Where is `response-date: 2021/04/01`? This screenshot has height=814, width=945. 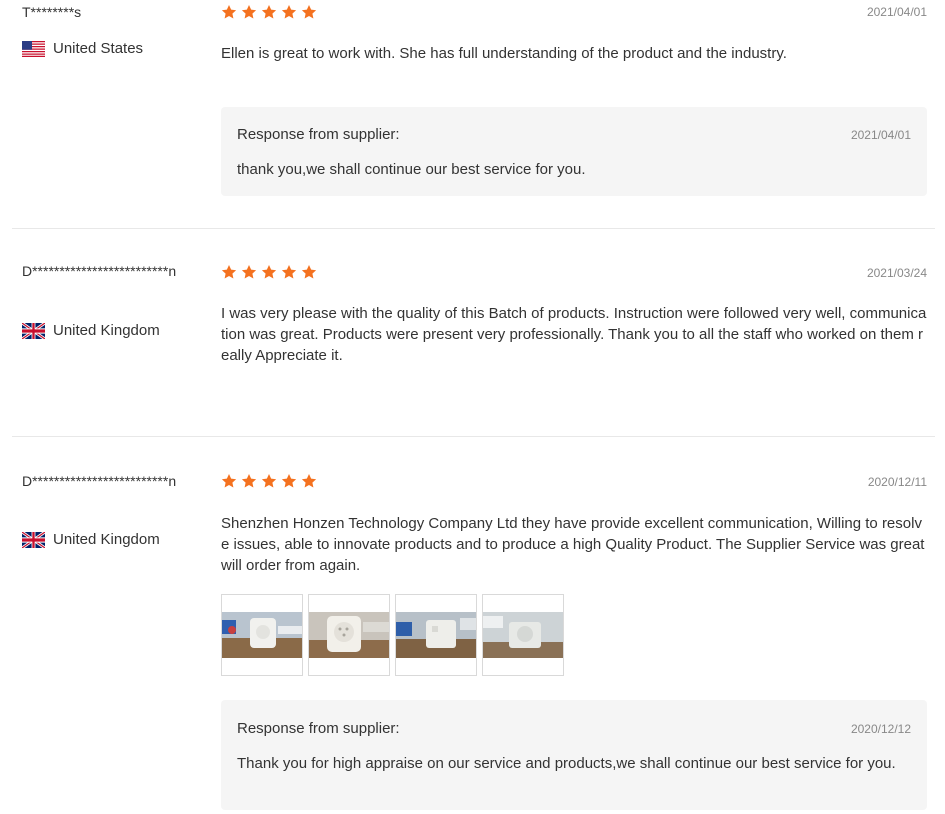
response-date: 2021/04/01 is located at coordinates (880, 135).